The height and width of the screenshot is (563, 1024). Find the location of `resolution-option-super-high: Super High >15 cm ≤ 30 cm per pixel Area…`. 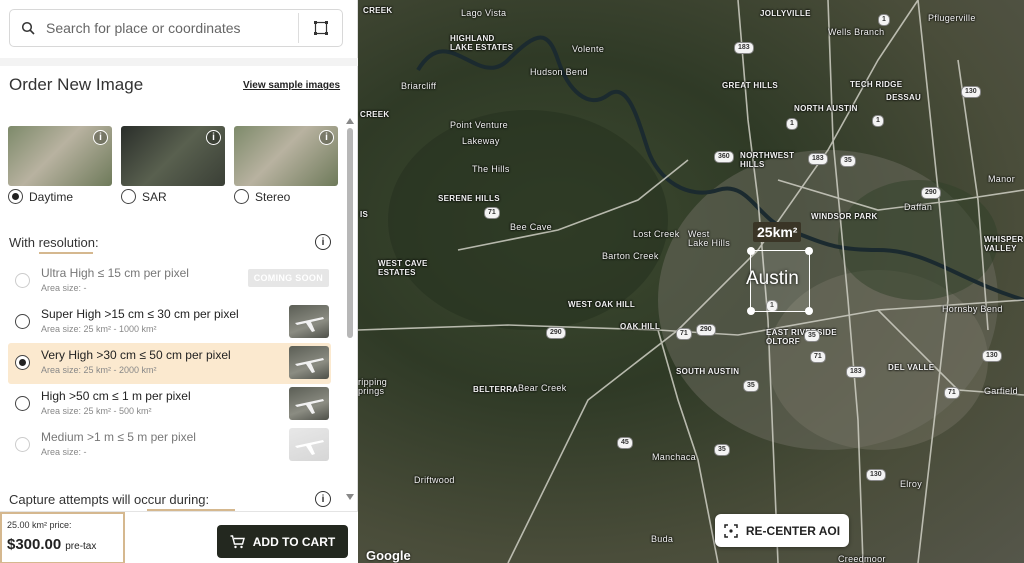

resolution-option-super-high: Super High >15 cm ≤ 30 cm per pixel Area… is located at coordinates (169, 322).